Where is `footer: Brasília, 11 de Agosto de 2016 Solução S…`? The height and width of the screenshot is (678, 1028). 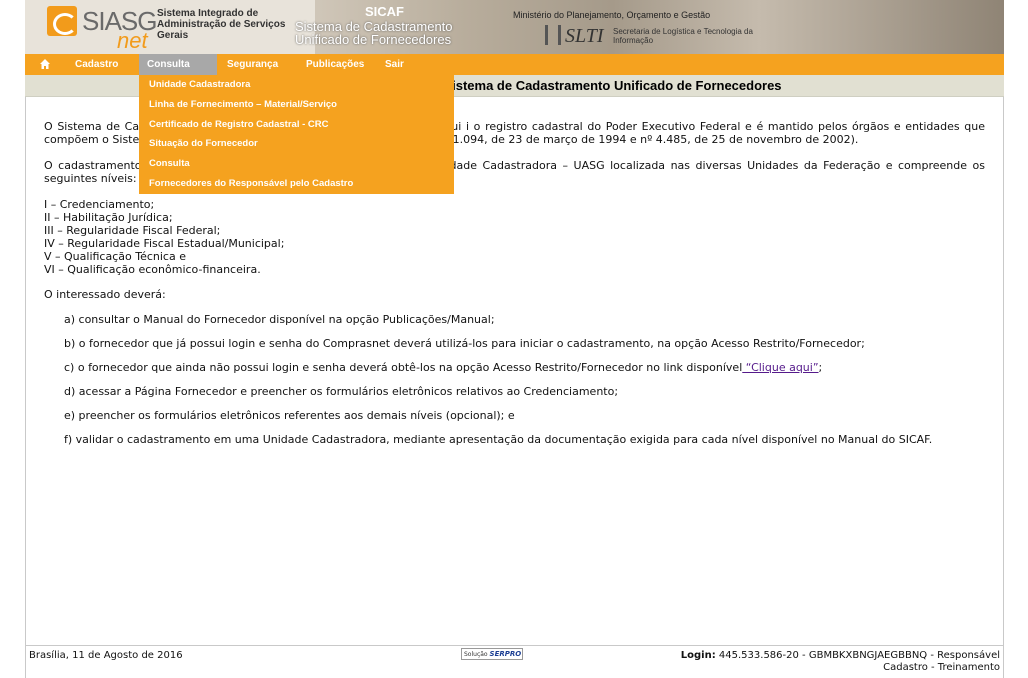 footer: Brasília, 11 de Agosto de 2016 Solução S… is located at coordinates (514, 661).